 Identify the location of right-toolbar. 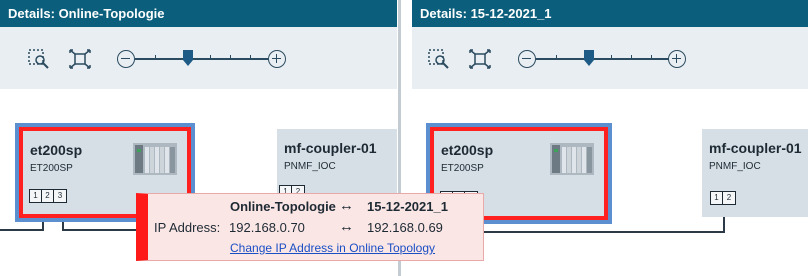
(610, 58).